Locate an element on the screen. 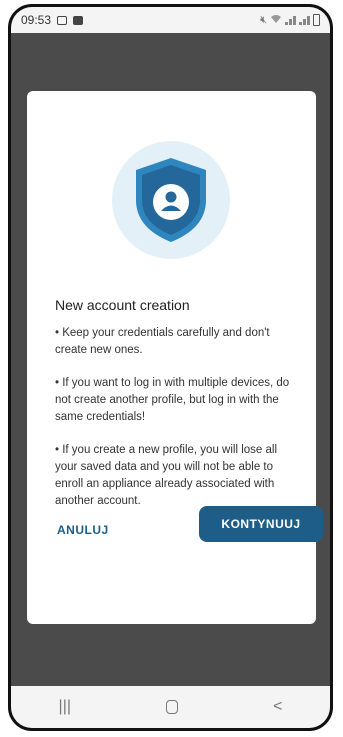  battery-icon is located at coordinates (316, 20).